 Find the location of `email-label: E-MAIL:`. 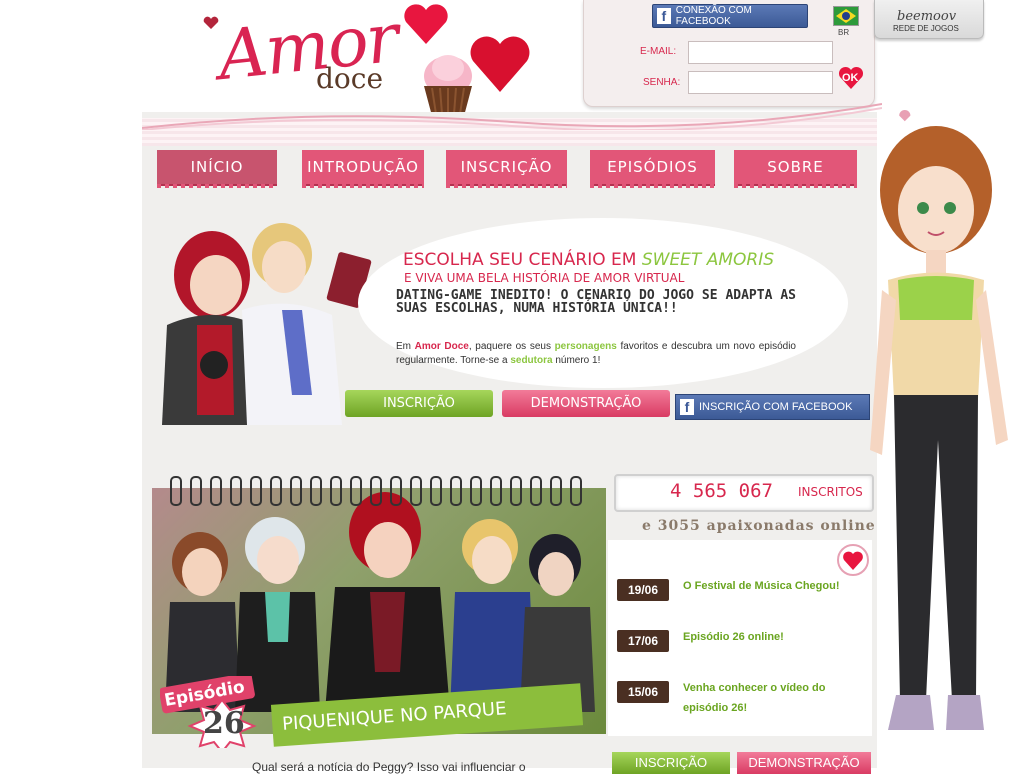

email-label: E-MAIL: is located at coordinates (658, 51).